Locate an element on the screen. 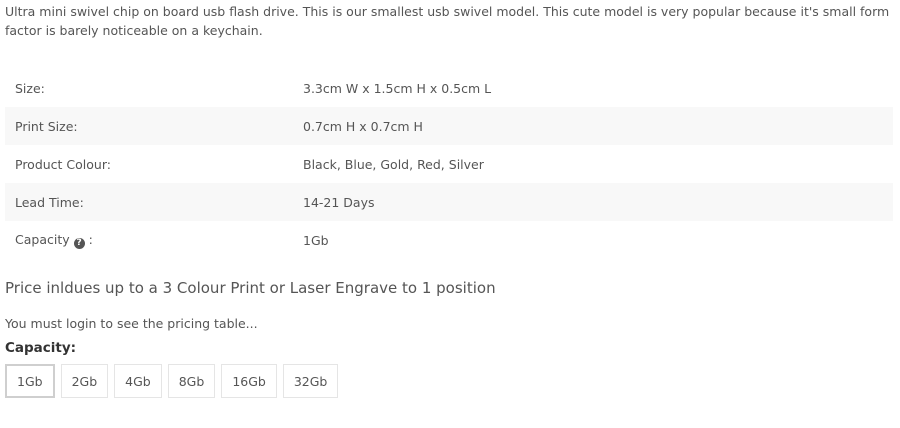 Image resolution: width=900 pixels, height=428 pixels. capacity-option-32gb: 32Gb is located at coordinates (310, 381).